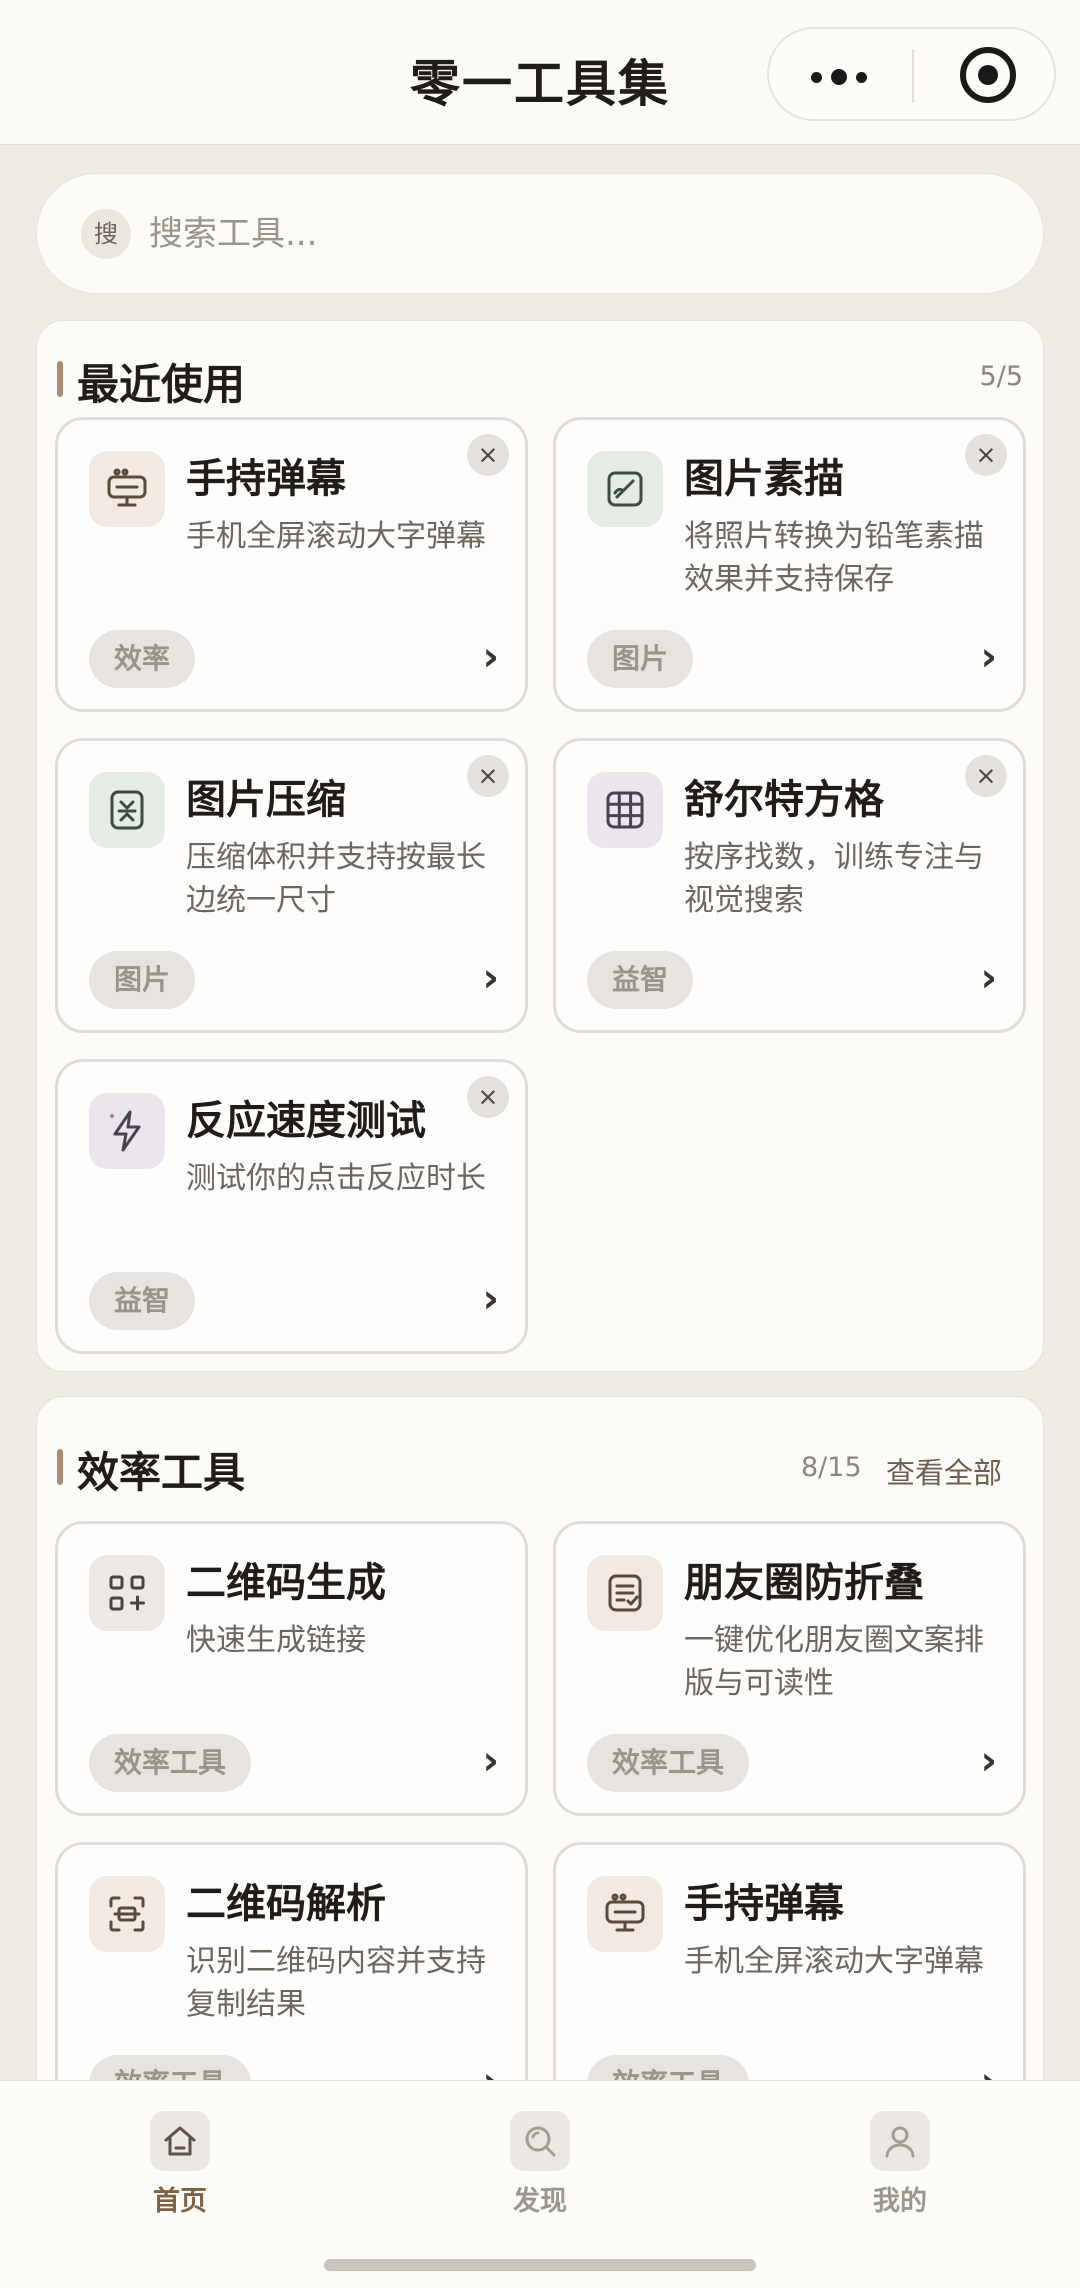 Image resolution: width=1080 pixels, height=2288 pixels. Describe the element at coordinates (180, 2201) in the screenshot. I see `tab-label: 首页` at that location.